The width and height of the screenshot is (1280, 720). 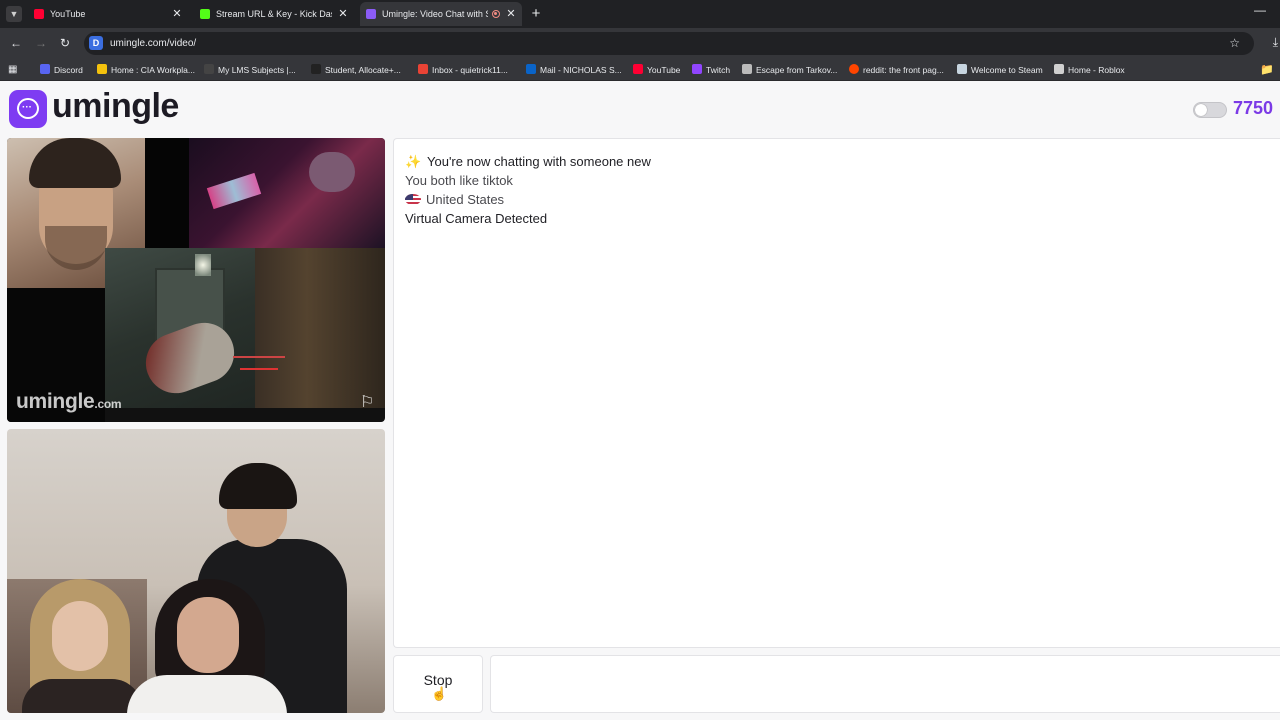 I want to click on address-bar: D umingle.com/video/ ☆, so click(x=669, y=43).